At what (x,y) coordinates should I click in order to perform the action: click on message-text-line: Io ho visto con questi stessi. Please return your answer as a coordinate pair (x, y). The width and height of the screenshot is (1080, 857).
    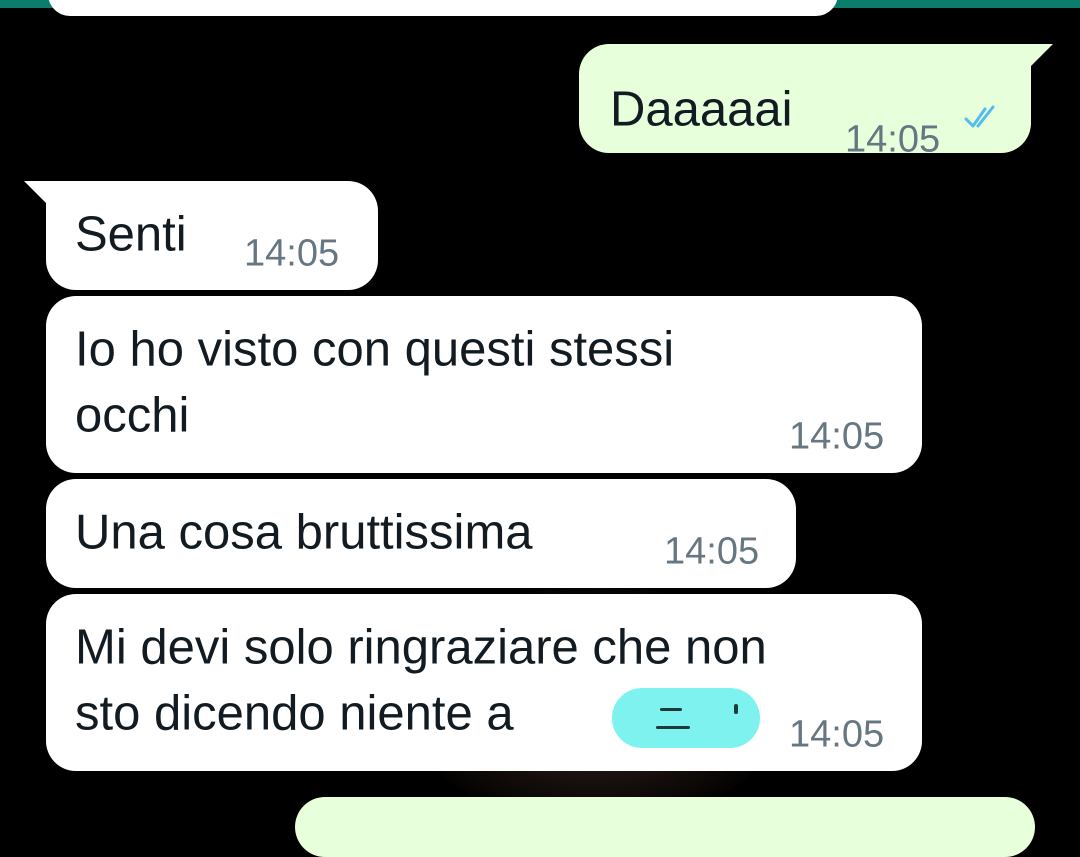
    Looking at the image, I should click on (375, 349).